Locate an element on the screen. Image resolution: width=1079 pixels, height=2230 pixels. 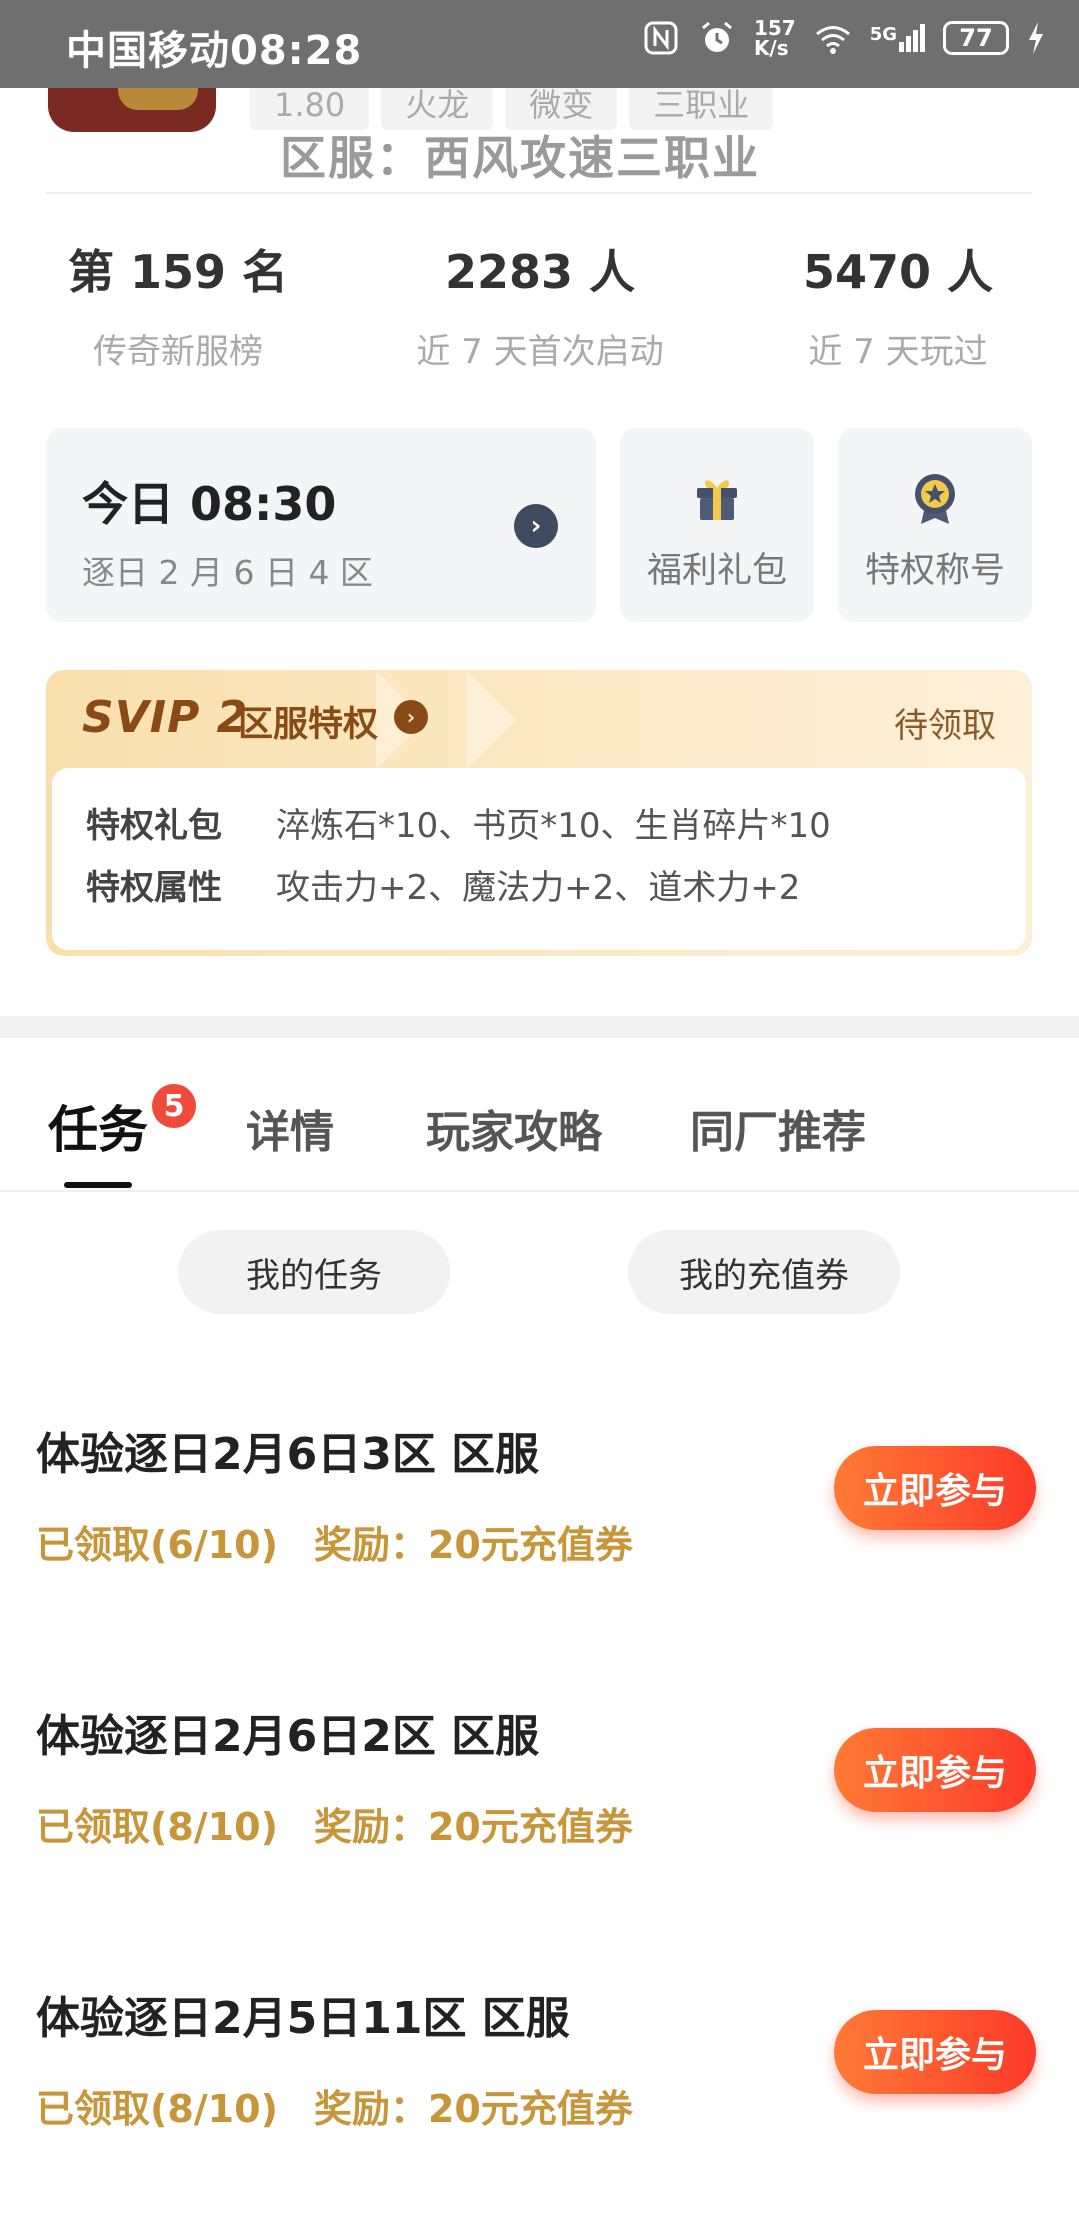
open-time-card: 今日 08:30 逐日 2 月 6 日 4 区 › is located at coordinates (321, 525).